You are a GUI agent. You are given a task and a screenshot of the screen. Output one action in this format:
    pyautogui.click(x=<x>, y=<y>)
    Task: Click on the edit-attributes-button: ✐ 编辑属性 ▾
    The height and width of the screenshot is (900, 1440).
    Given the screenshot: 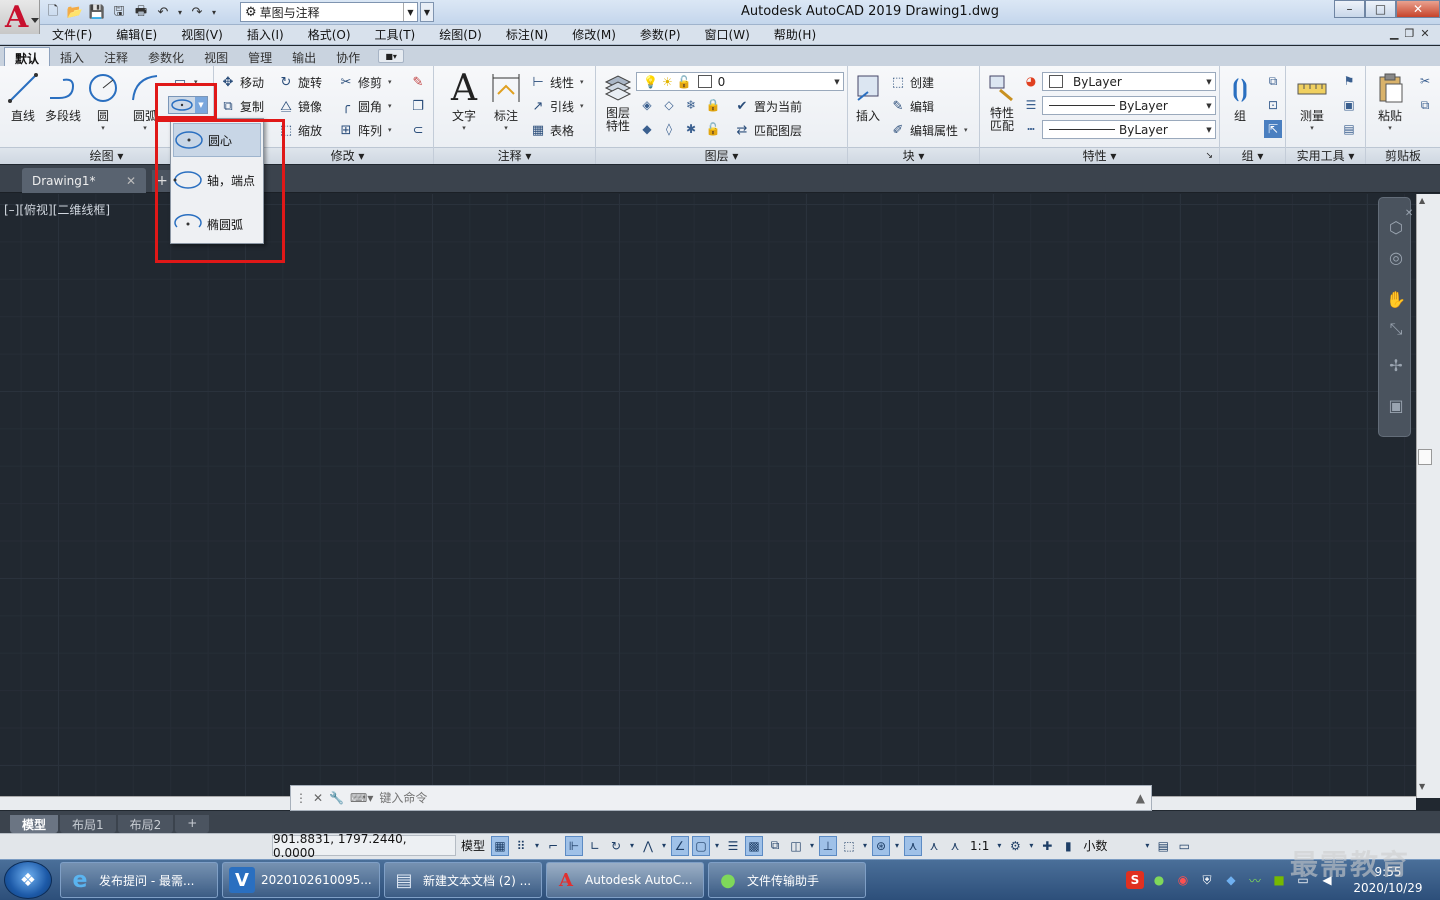 What is the action you would take?
    pyautogui.click(x=929, y=130)
    